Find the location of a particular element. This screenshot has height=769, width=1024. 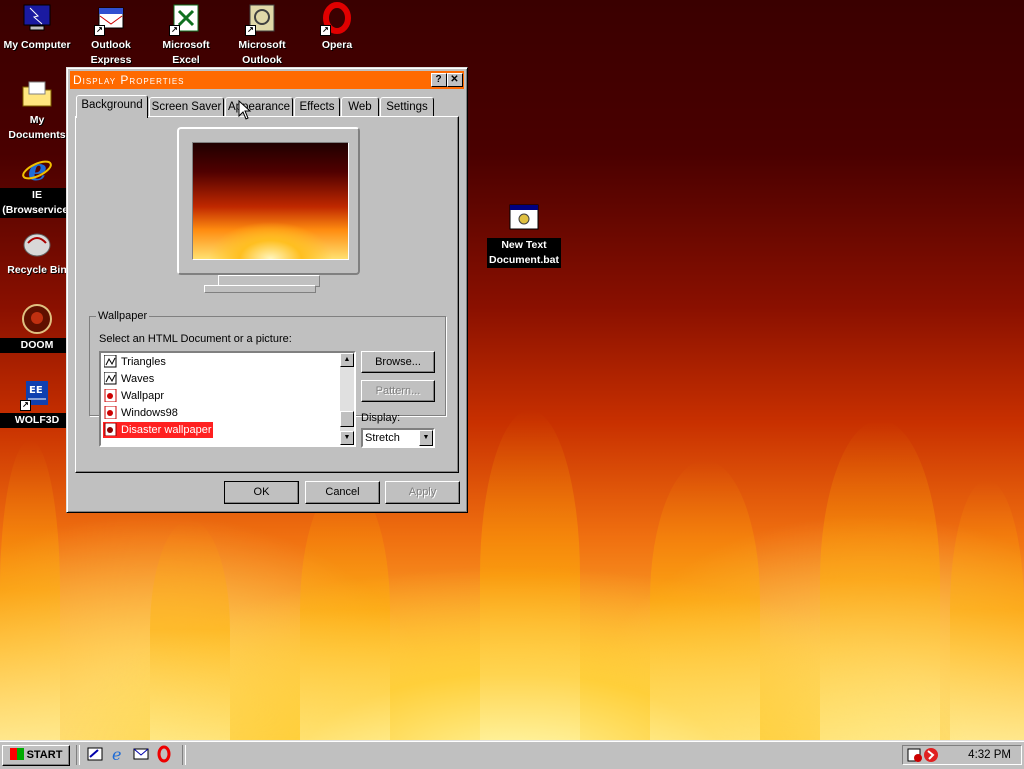

outlook-icon: ↗ is located at coordinates (262, 19).